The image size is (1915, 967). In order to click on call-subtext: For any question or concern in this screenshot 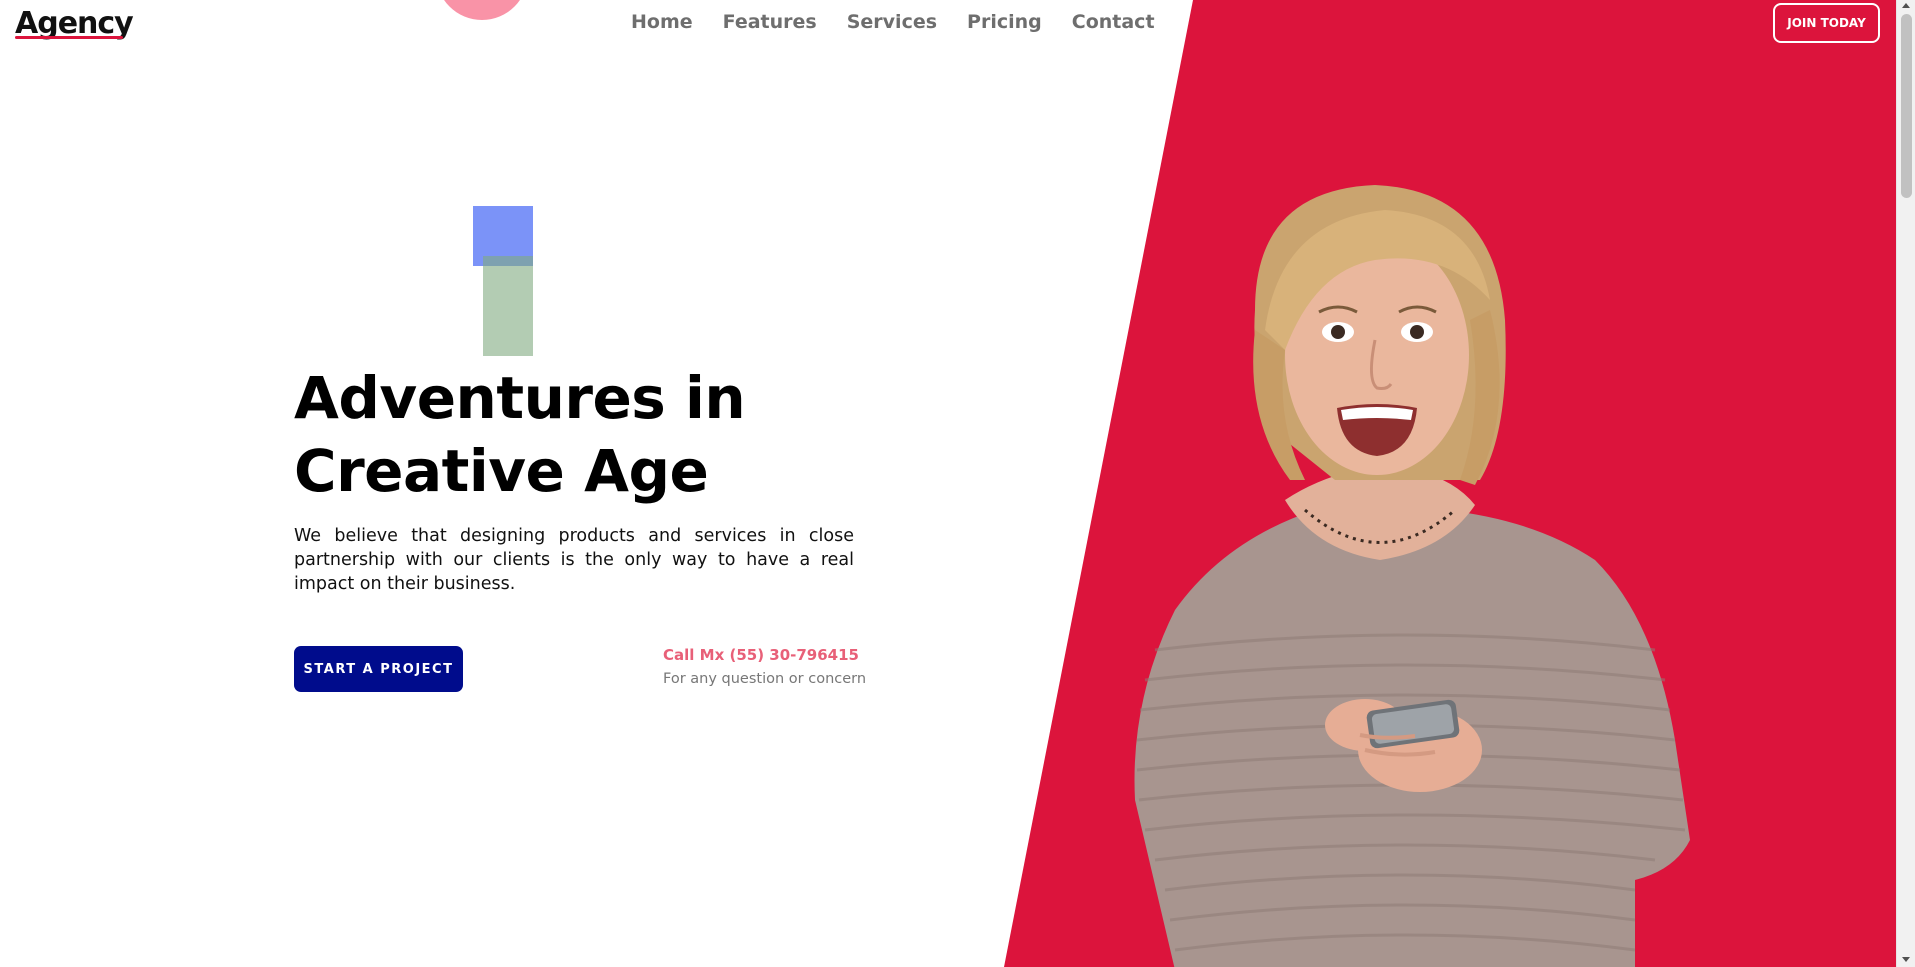, I will do `click(765, 679)`.